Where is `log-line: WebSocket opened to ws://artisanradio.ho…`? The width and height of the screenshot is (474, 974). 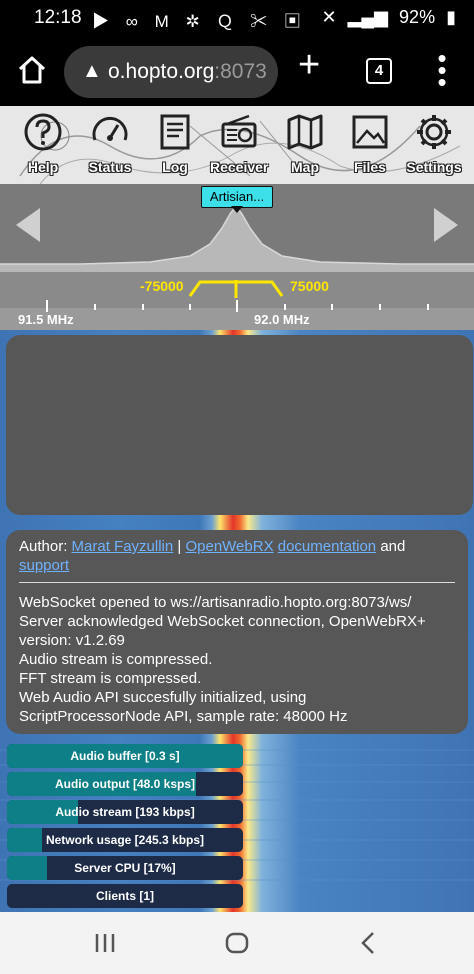
log-line: WebSocket opened to ws://artisanradio.ho… is located at coordinates (215, 602).